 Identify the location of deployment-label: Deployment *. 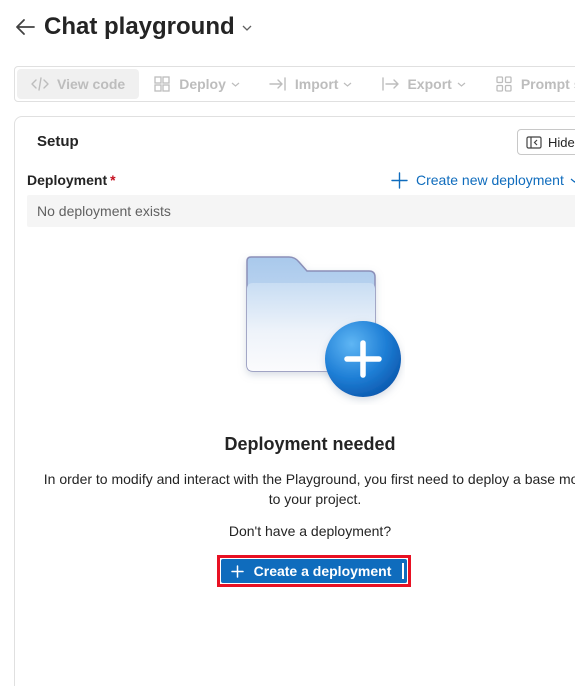
(71, 180).